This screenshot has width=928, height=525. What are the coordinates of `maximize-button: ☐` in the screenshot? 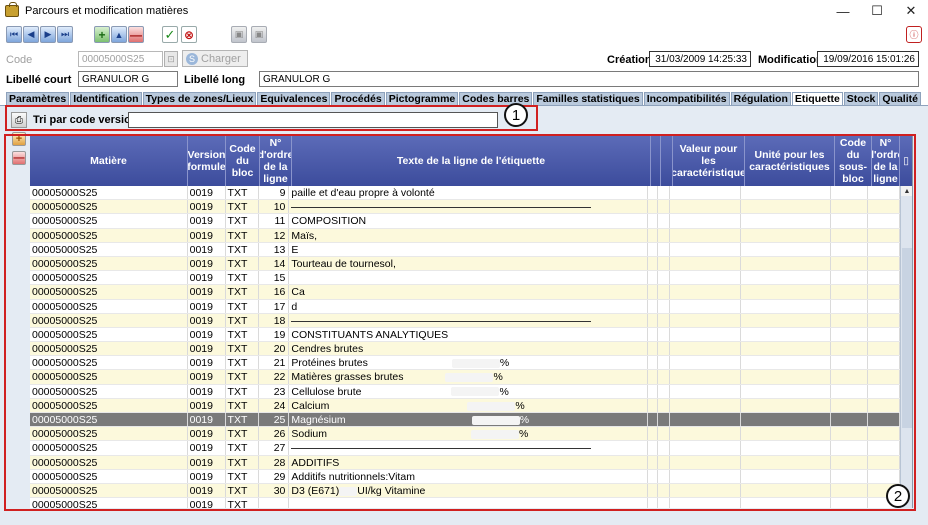 It's located at (877, 11).